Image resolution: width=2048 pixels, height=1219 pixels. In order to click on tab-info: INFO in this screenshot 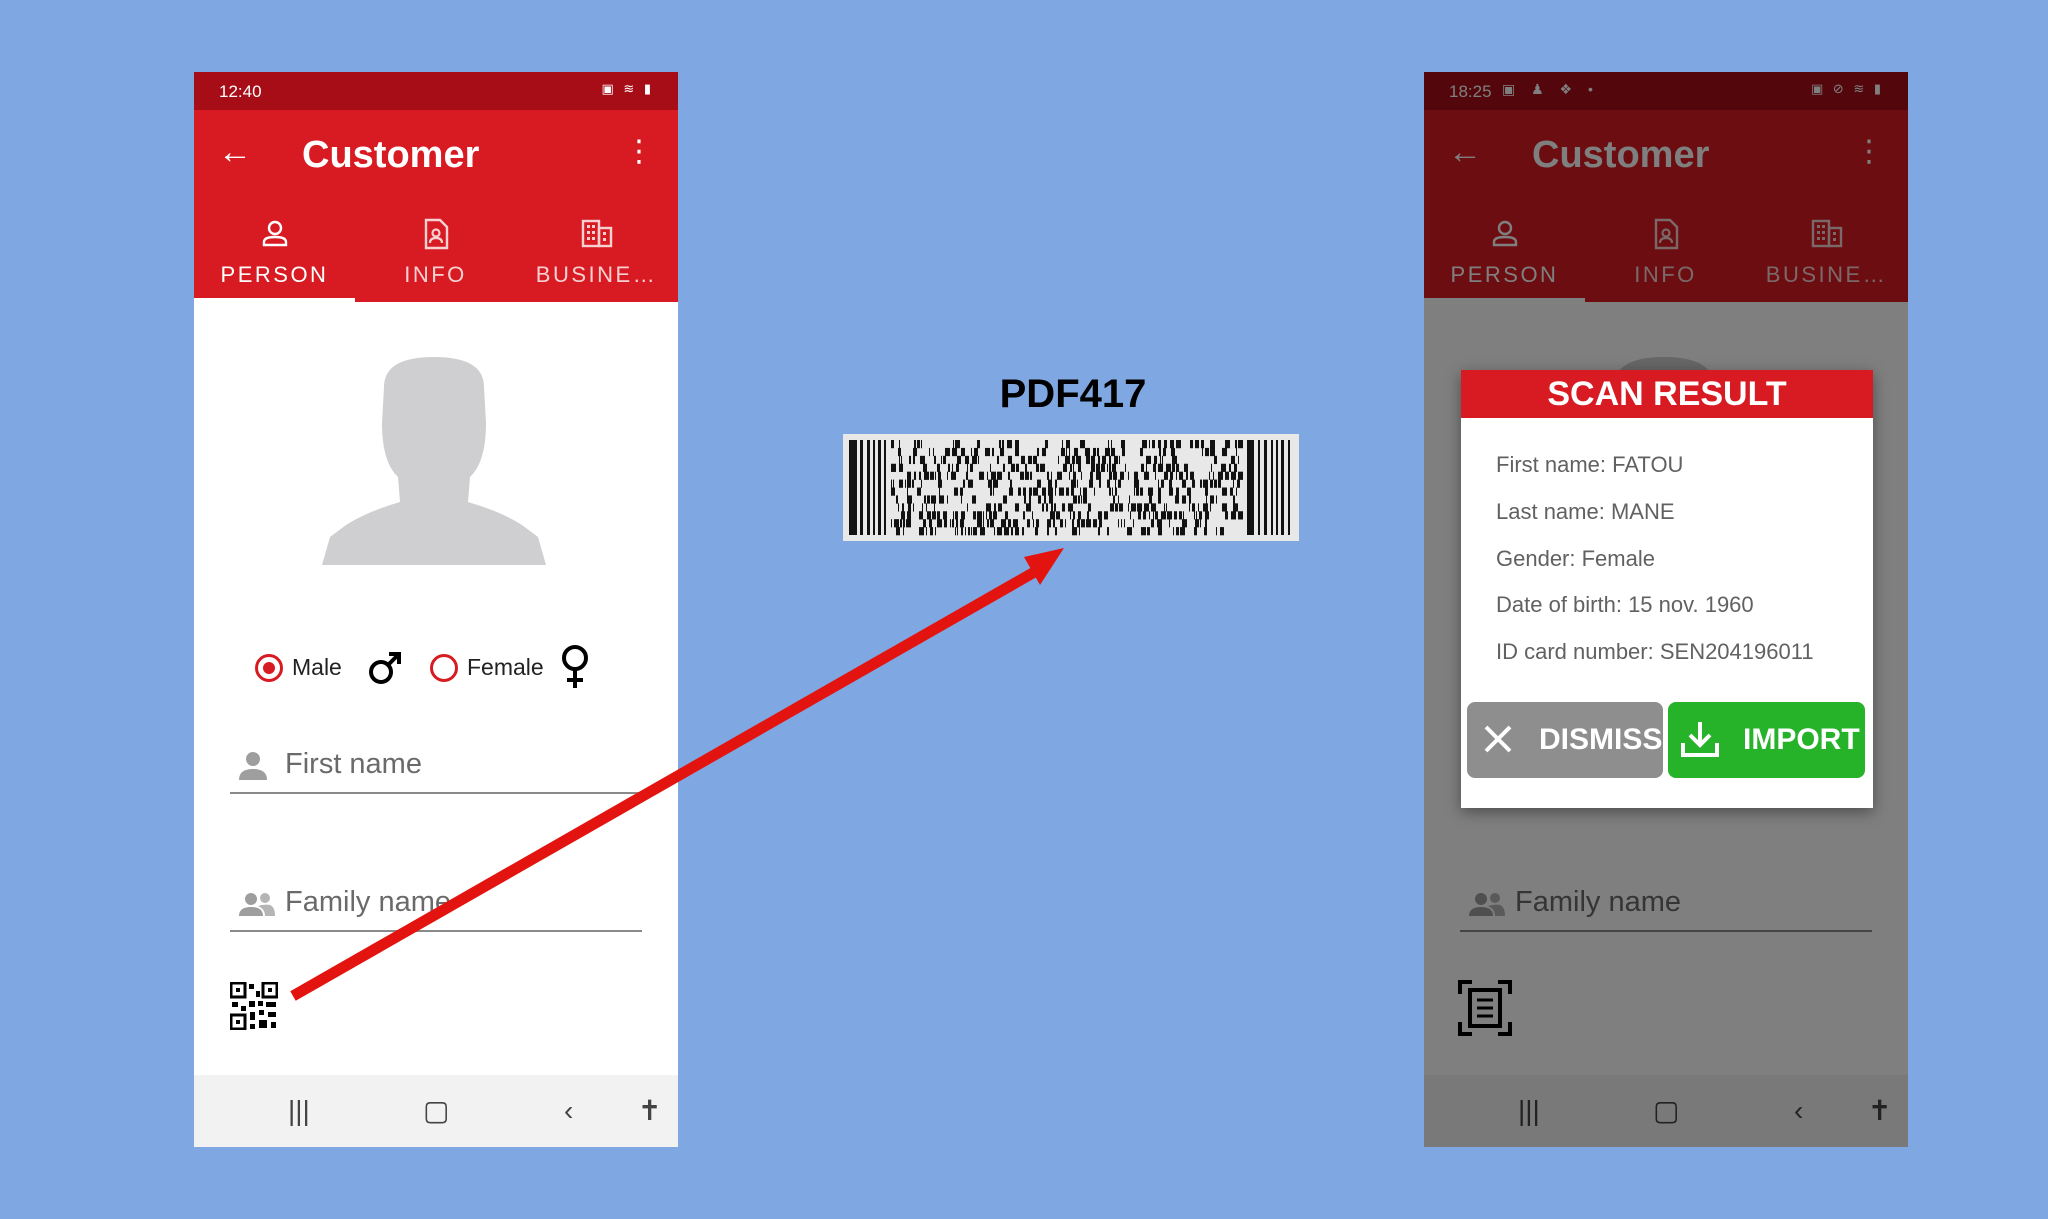, I will do `click(435, 251)`.